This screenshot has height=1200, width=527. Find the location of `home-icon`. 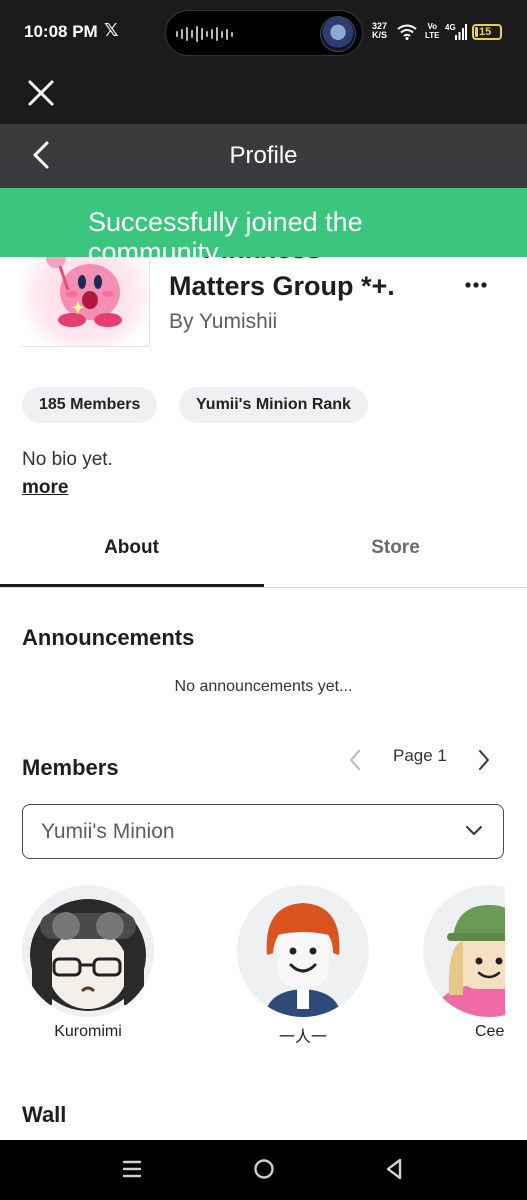

home-icon is located at coordinates (264, 1169).